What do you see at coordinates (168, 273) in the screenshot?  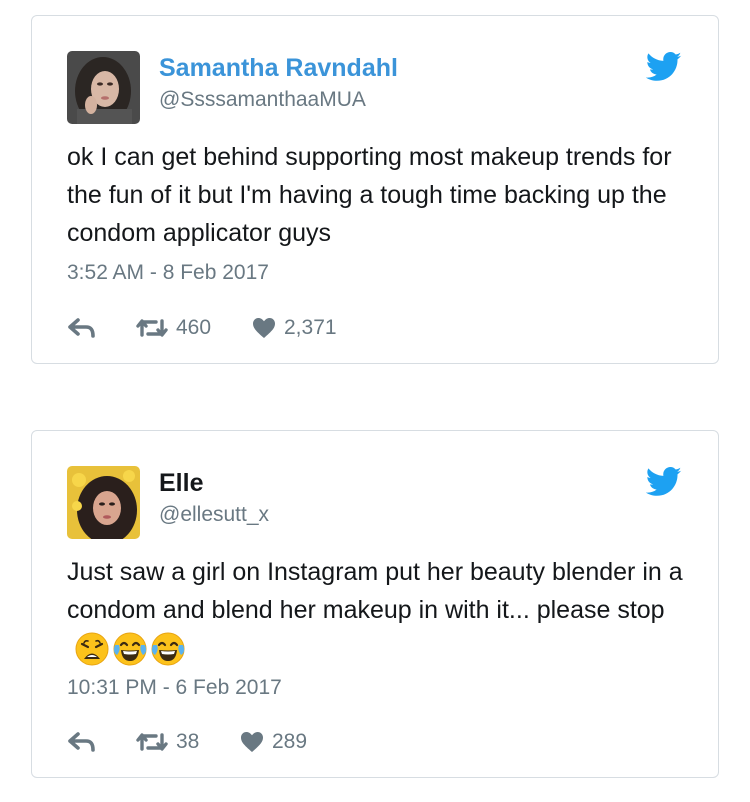 I see `tweet-timestamp: 3:52 AM - 8 Feb 2017` at bounding box center [168, 273].